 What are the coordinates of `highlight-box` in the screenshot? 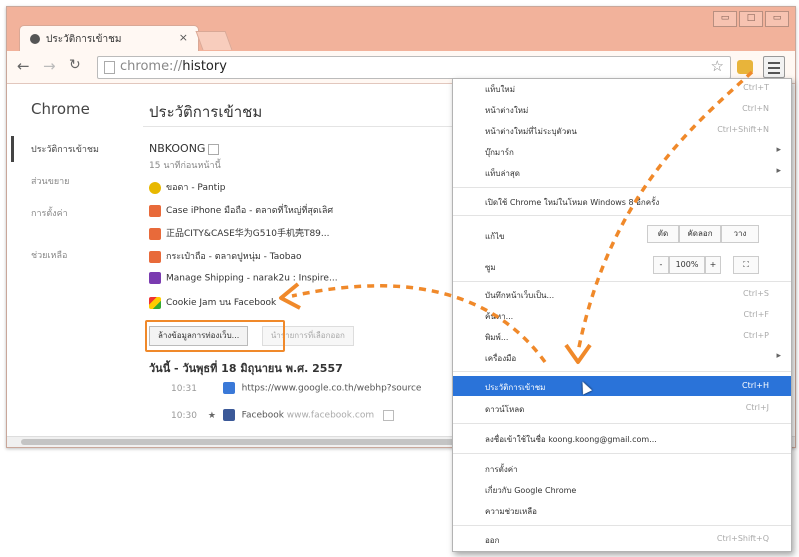 It's located at (215, 336).